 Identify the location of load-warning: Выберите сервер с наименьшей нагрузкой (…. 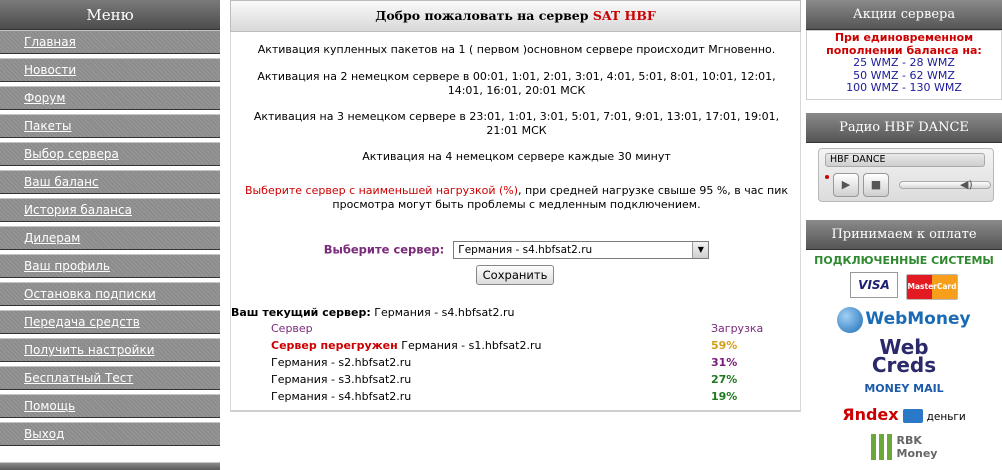
(516, 198).